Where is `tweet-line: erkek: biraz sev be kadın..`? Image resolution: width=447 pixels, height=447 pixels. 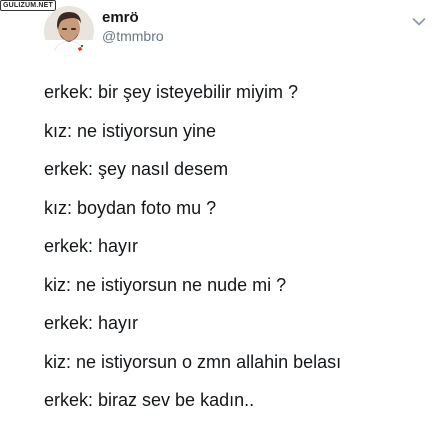
tweet-line: erkek: biraz sev be kadın.. is located at coordinates (149, 400).